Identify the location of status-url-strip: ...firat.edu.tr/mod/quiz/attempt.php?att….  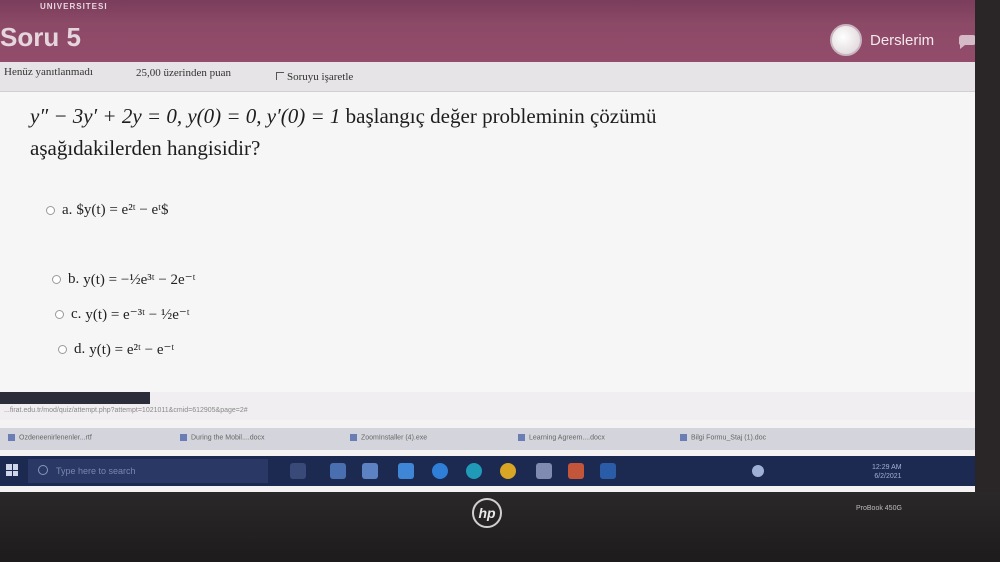
(487, 406).